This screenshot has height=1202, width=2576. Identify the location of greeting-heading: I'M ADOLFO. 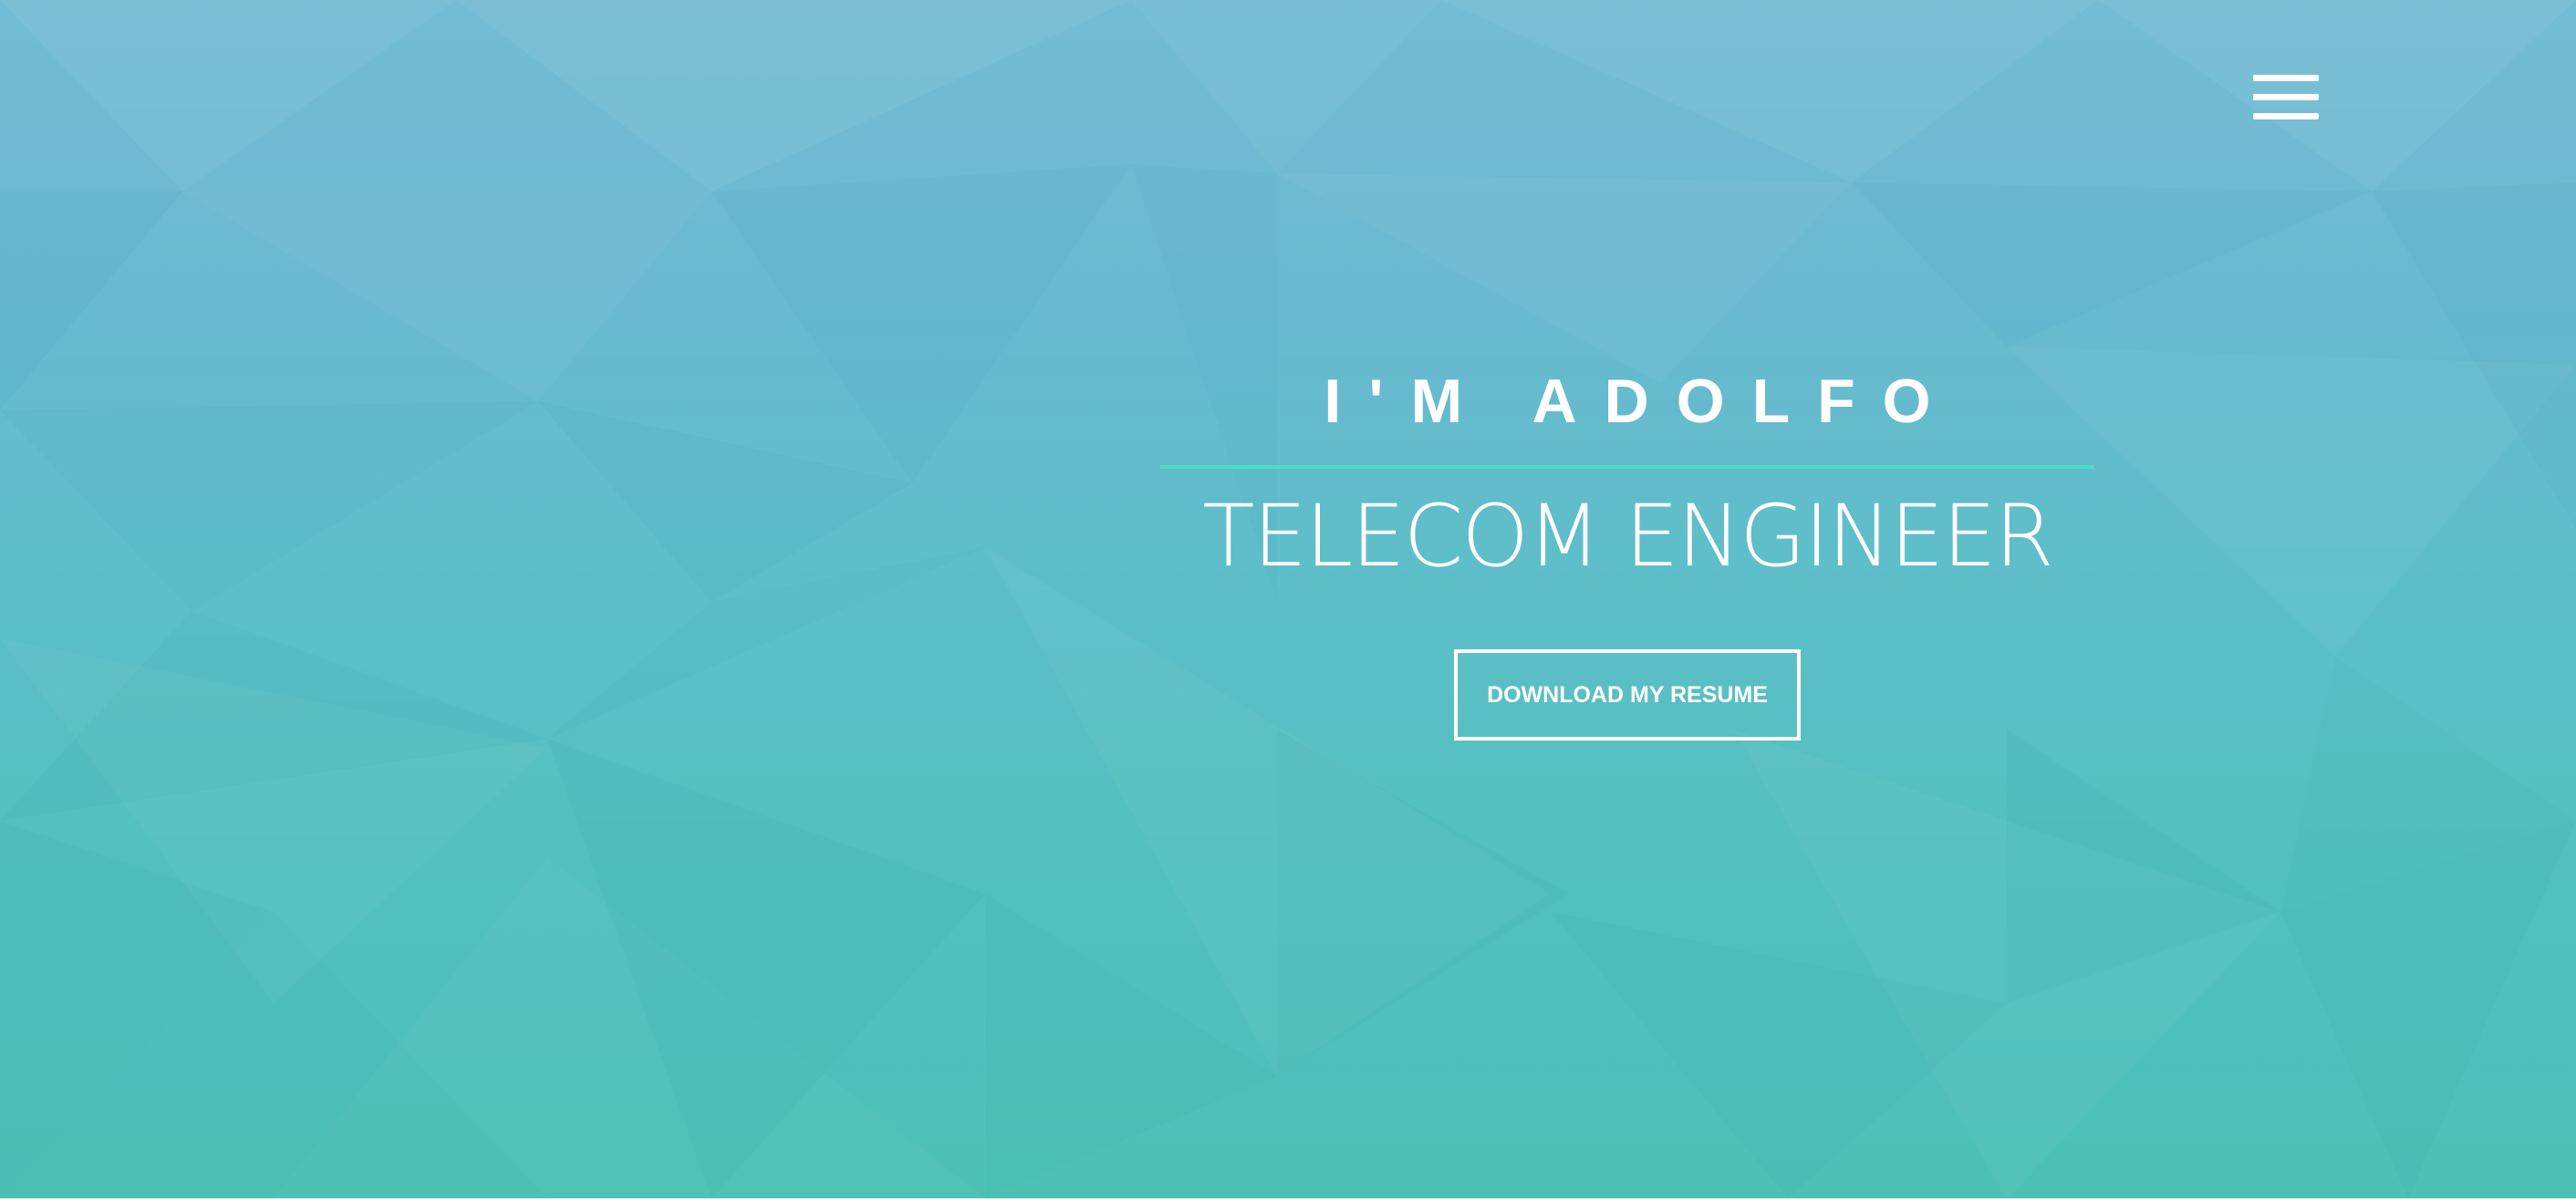
(1641, 401).